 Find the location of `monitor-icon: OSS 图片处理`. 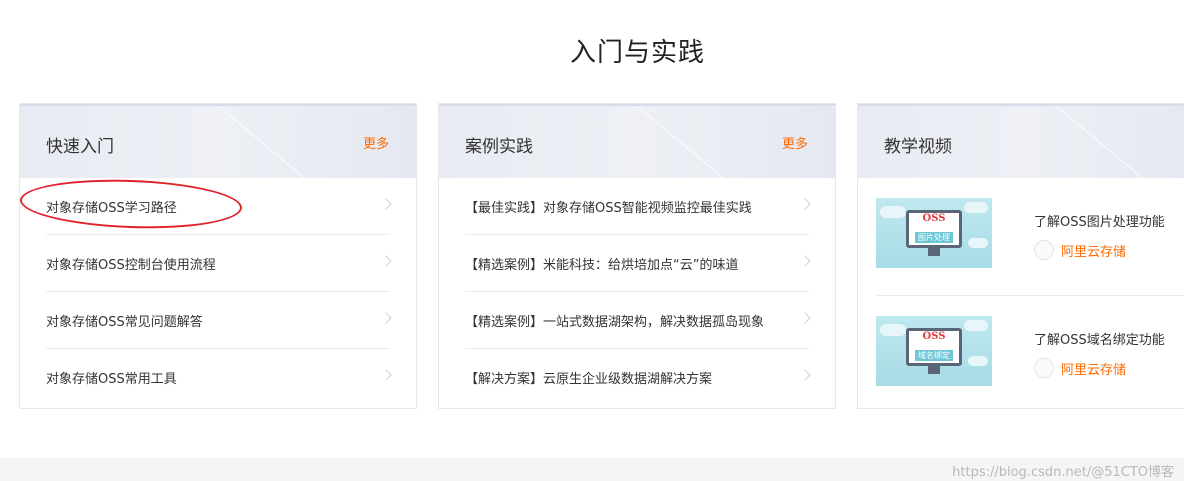

monitor-icon: OSS 图片处理 is located at coordinates (934, 229).